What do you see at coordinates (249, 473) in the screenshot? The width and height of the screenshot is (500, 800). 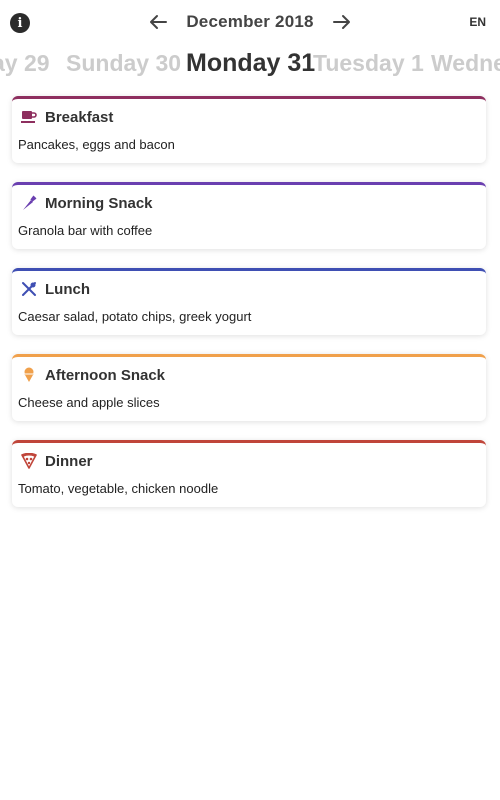 I see `meal-card-dinner: Dinner Tomato, vegetable, chicken noodle` at bounding box center [249, 473].